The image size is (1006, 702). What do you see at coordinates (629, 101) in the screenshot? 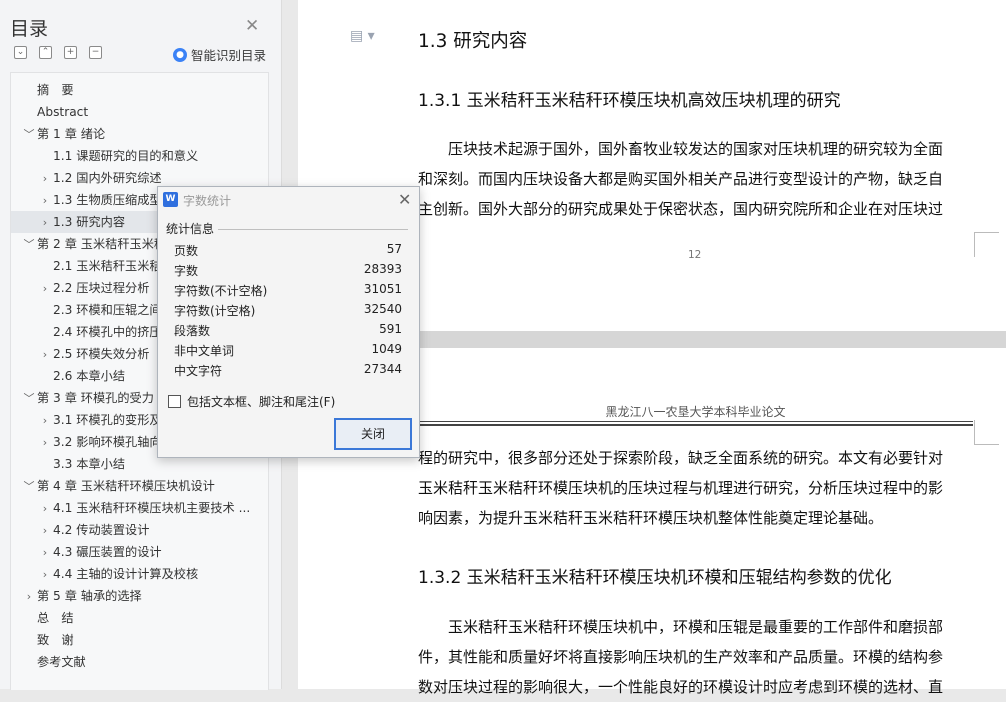
I see `subsection-heading-1: 1.3.1 玉米秸秆玉米秸秆环模压块机高效压块机理的研究` at bounding box center [629, 101].